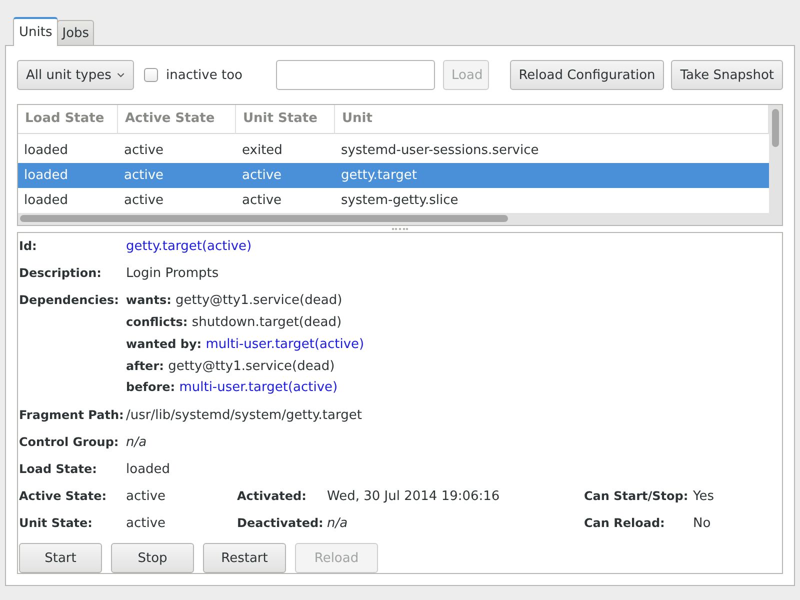 The width and height of the screenshot is (800, 600). Describe the element at coordinates (75, 32) in the screenshot. I see `tab: Jobs` at that location.